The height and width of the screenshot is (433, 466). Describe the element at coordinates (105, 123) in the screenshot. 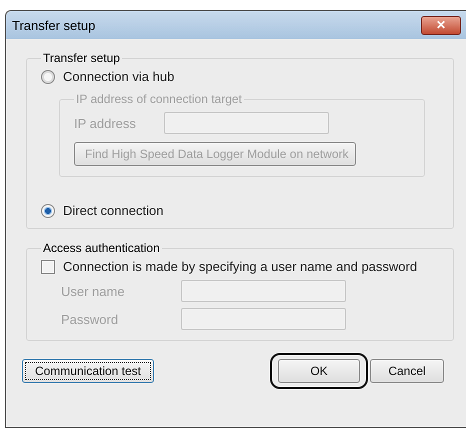

I see `field-label: IP address` at that location.